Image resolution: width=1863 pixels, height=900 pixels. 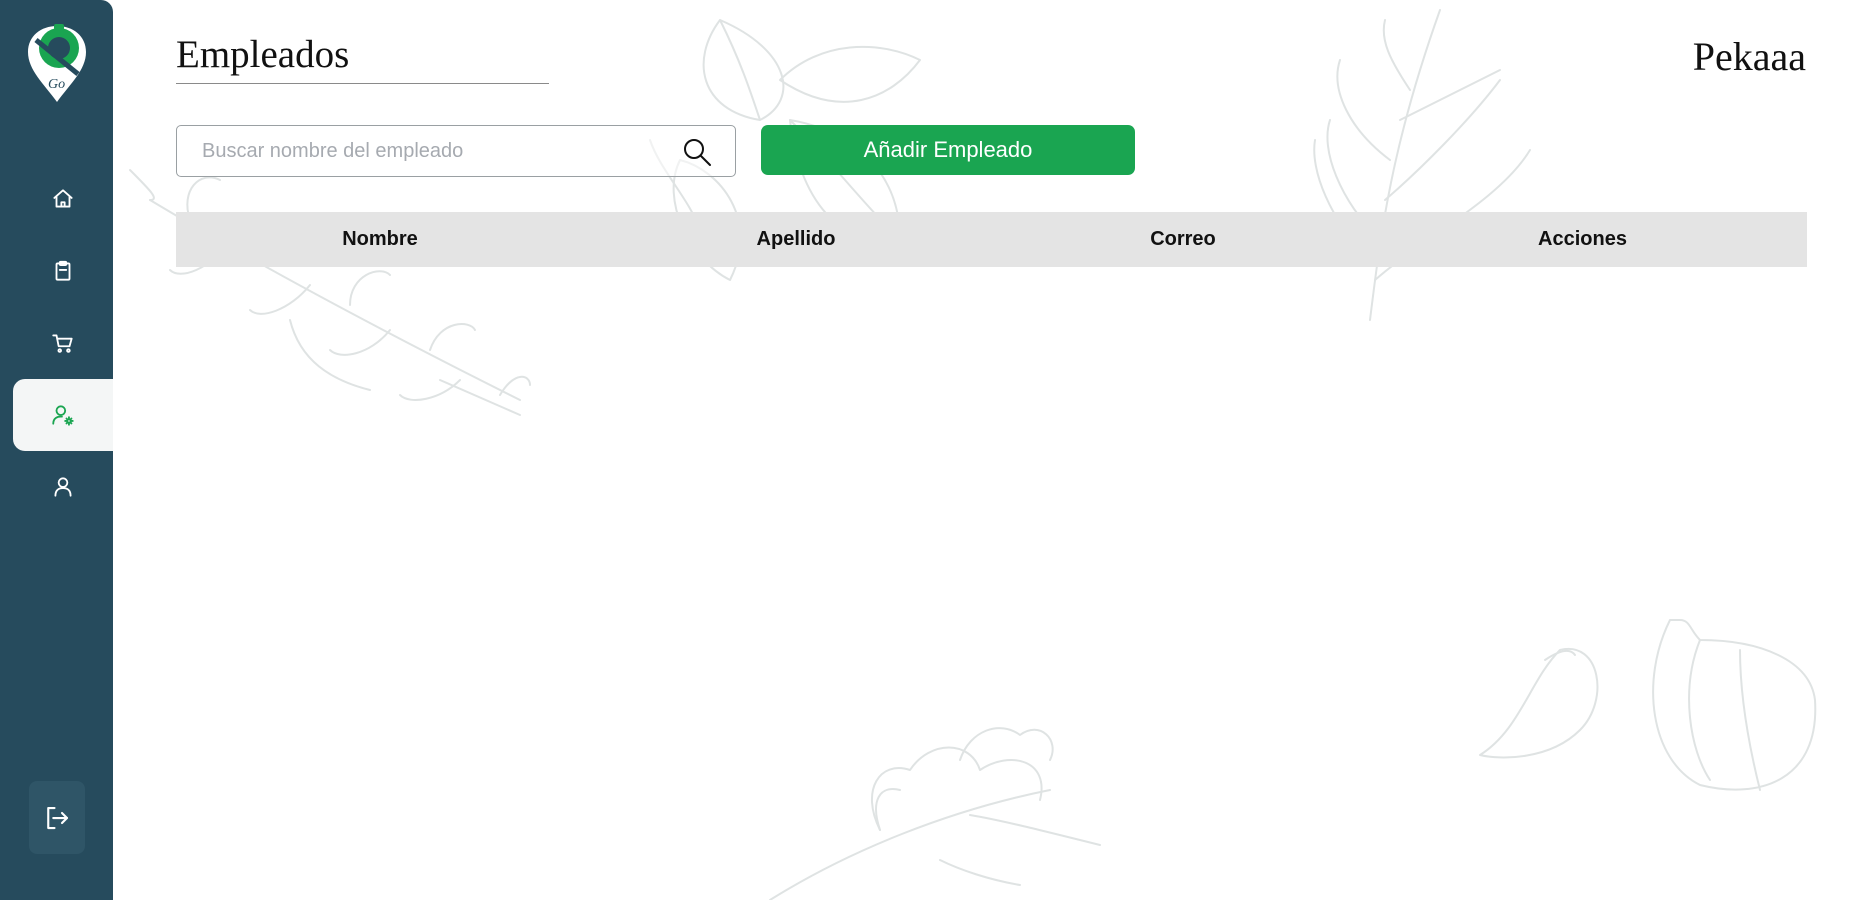 What do you see at coordinates (1422, 165) in the screenshot?
I see `sprig-sketch` at bounding box center [1422, 165].